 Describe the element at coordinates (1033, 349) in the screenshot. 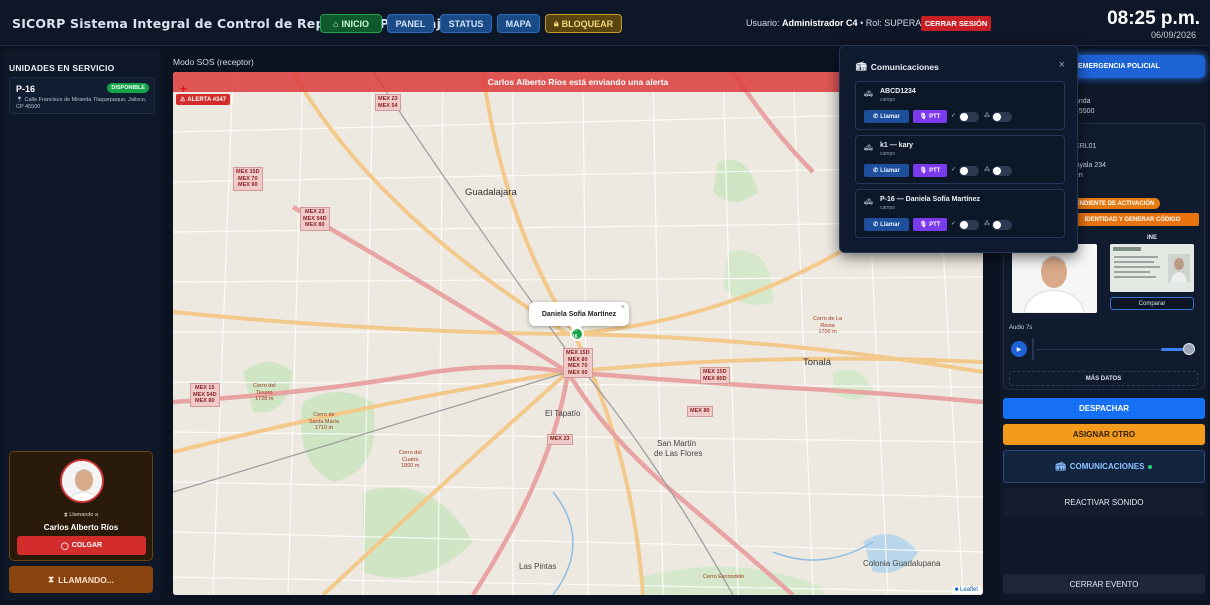

I see `audio-progress` at that location.